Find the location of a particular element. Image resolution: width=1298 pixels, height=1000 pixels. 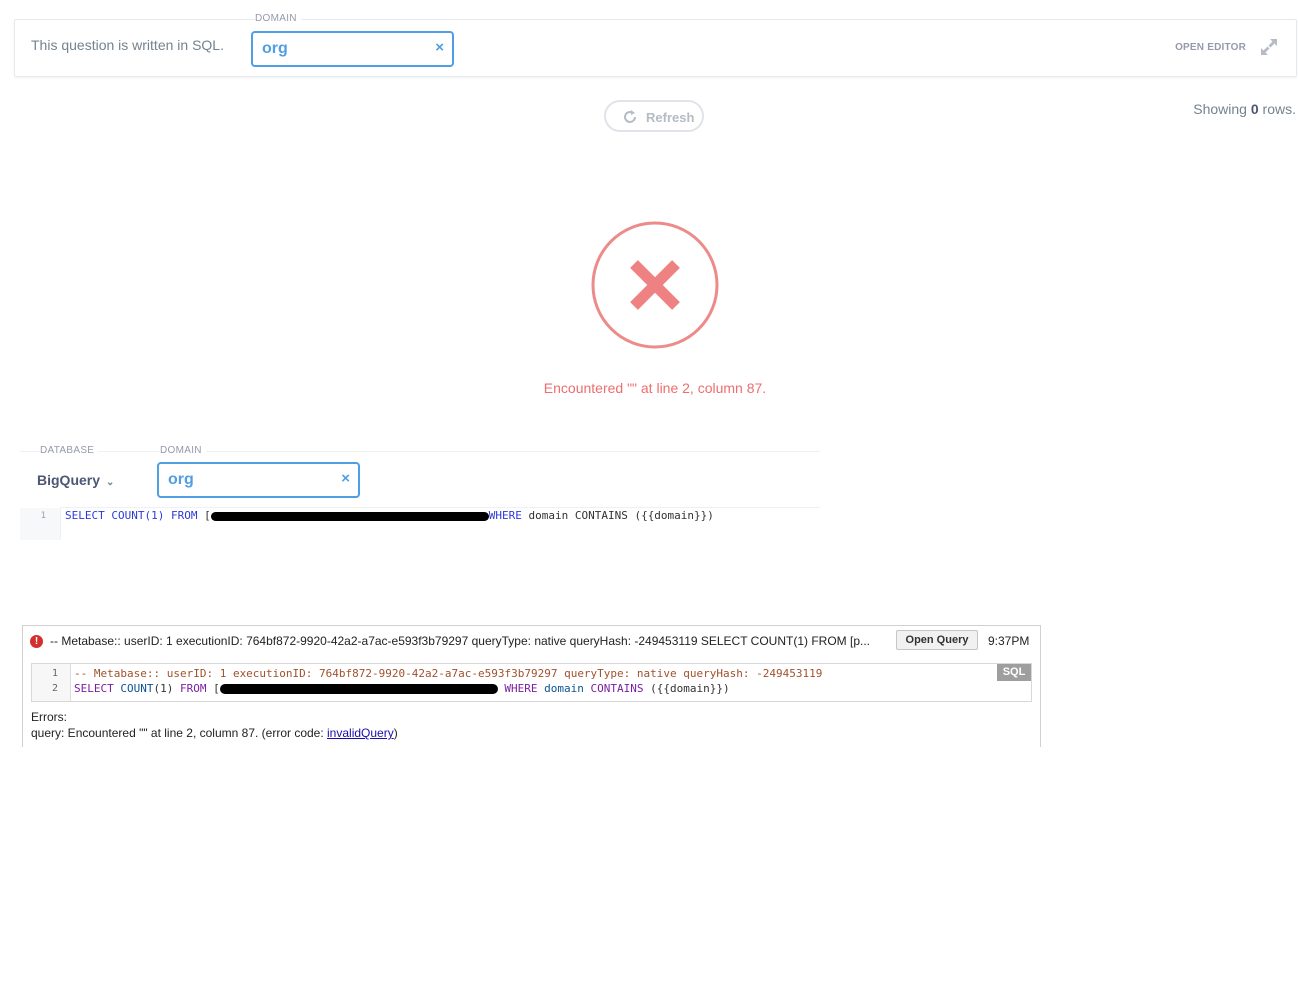

line-number: 2 is located at coordinates (54, 688).